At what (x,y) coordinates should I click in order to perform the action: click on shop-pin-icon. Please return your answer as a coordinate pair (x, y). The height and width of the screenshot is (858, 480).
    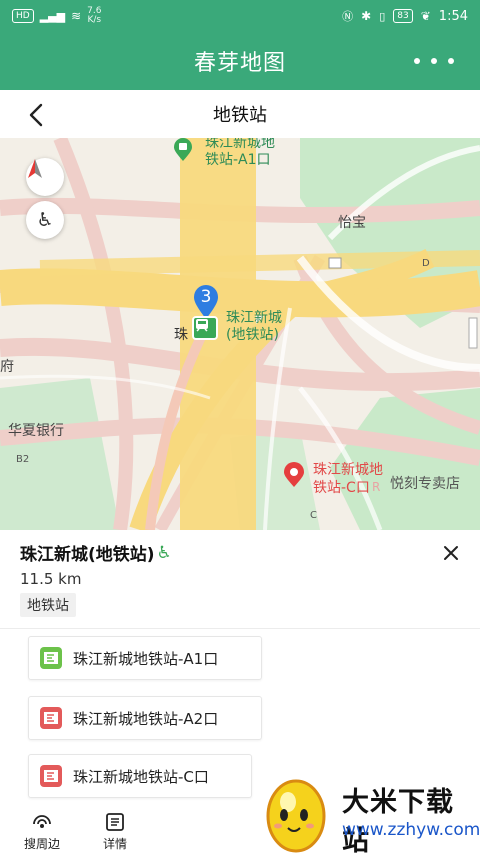
    Looking at the image, I should click on (294, 474).